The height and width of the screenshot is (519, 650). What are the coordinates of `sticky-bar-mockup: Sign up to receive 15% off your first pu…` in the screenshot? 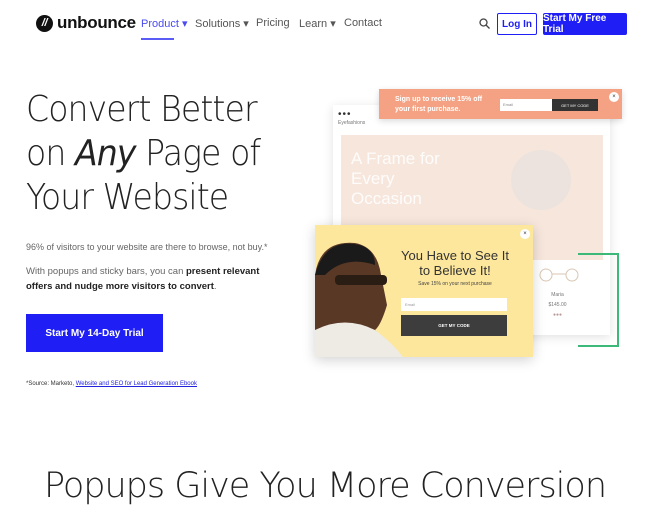 It's located at (500, 104).